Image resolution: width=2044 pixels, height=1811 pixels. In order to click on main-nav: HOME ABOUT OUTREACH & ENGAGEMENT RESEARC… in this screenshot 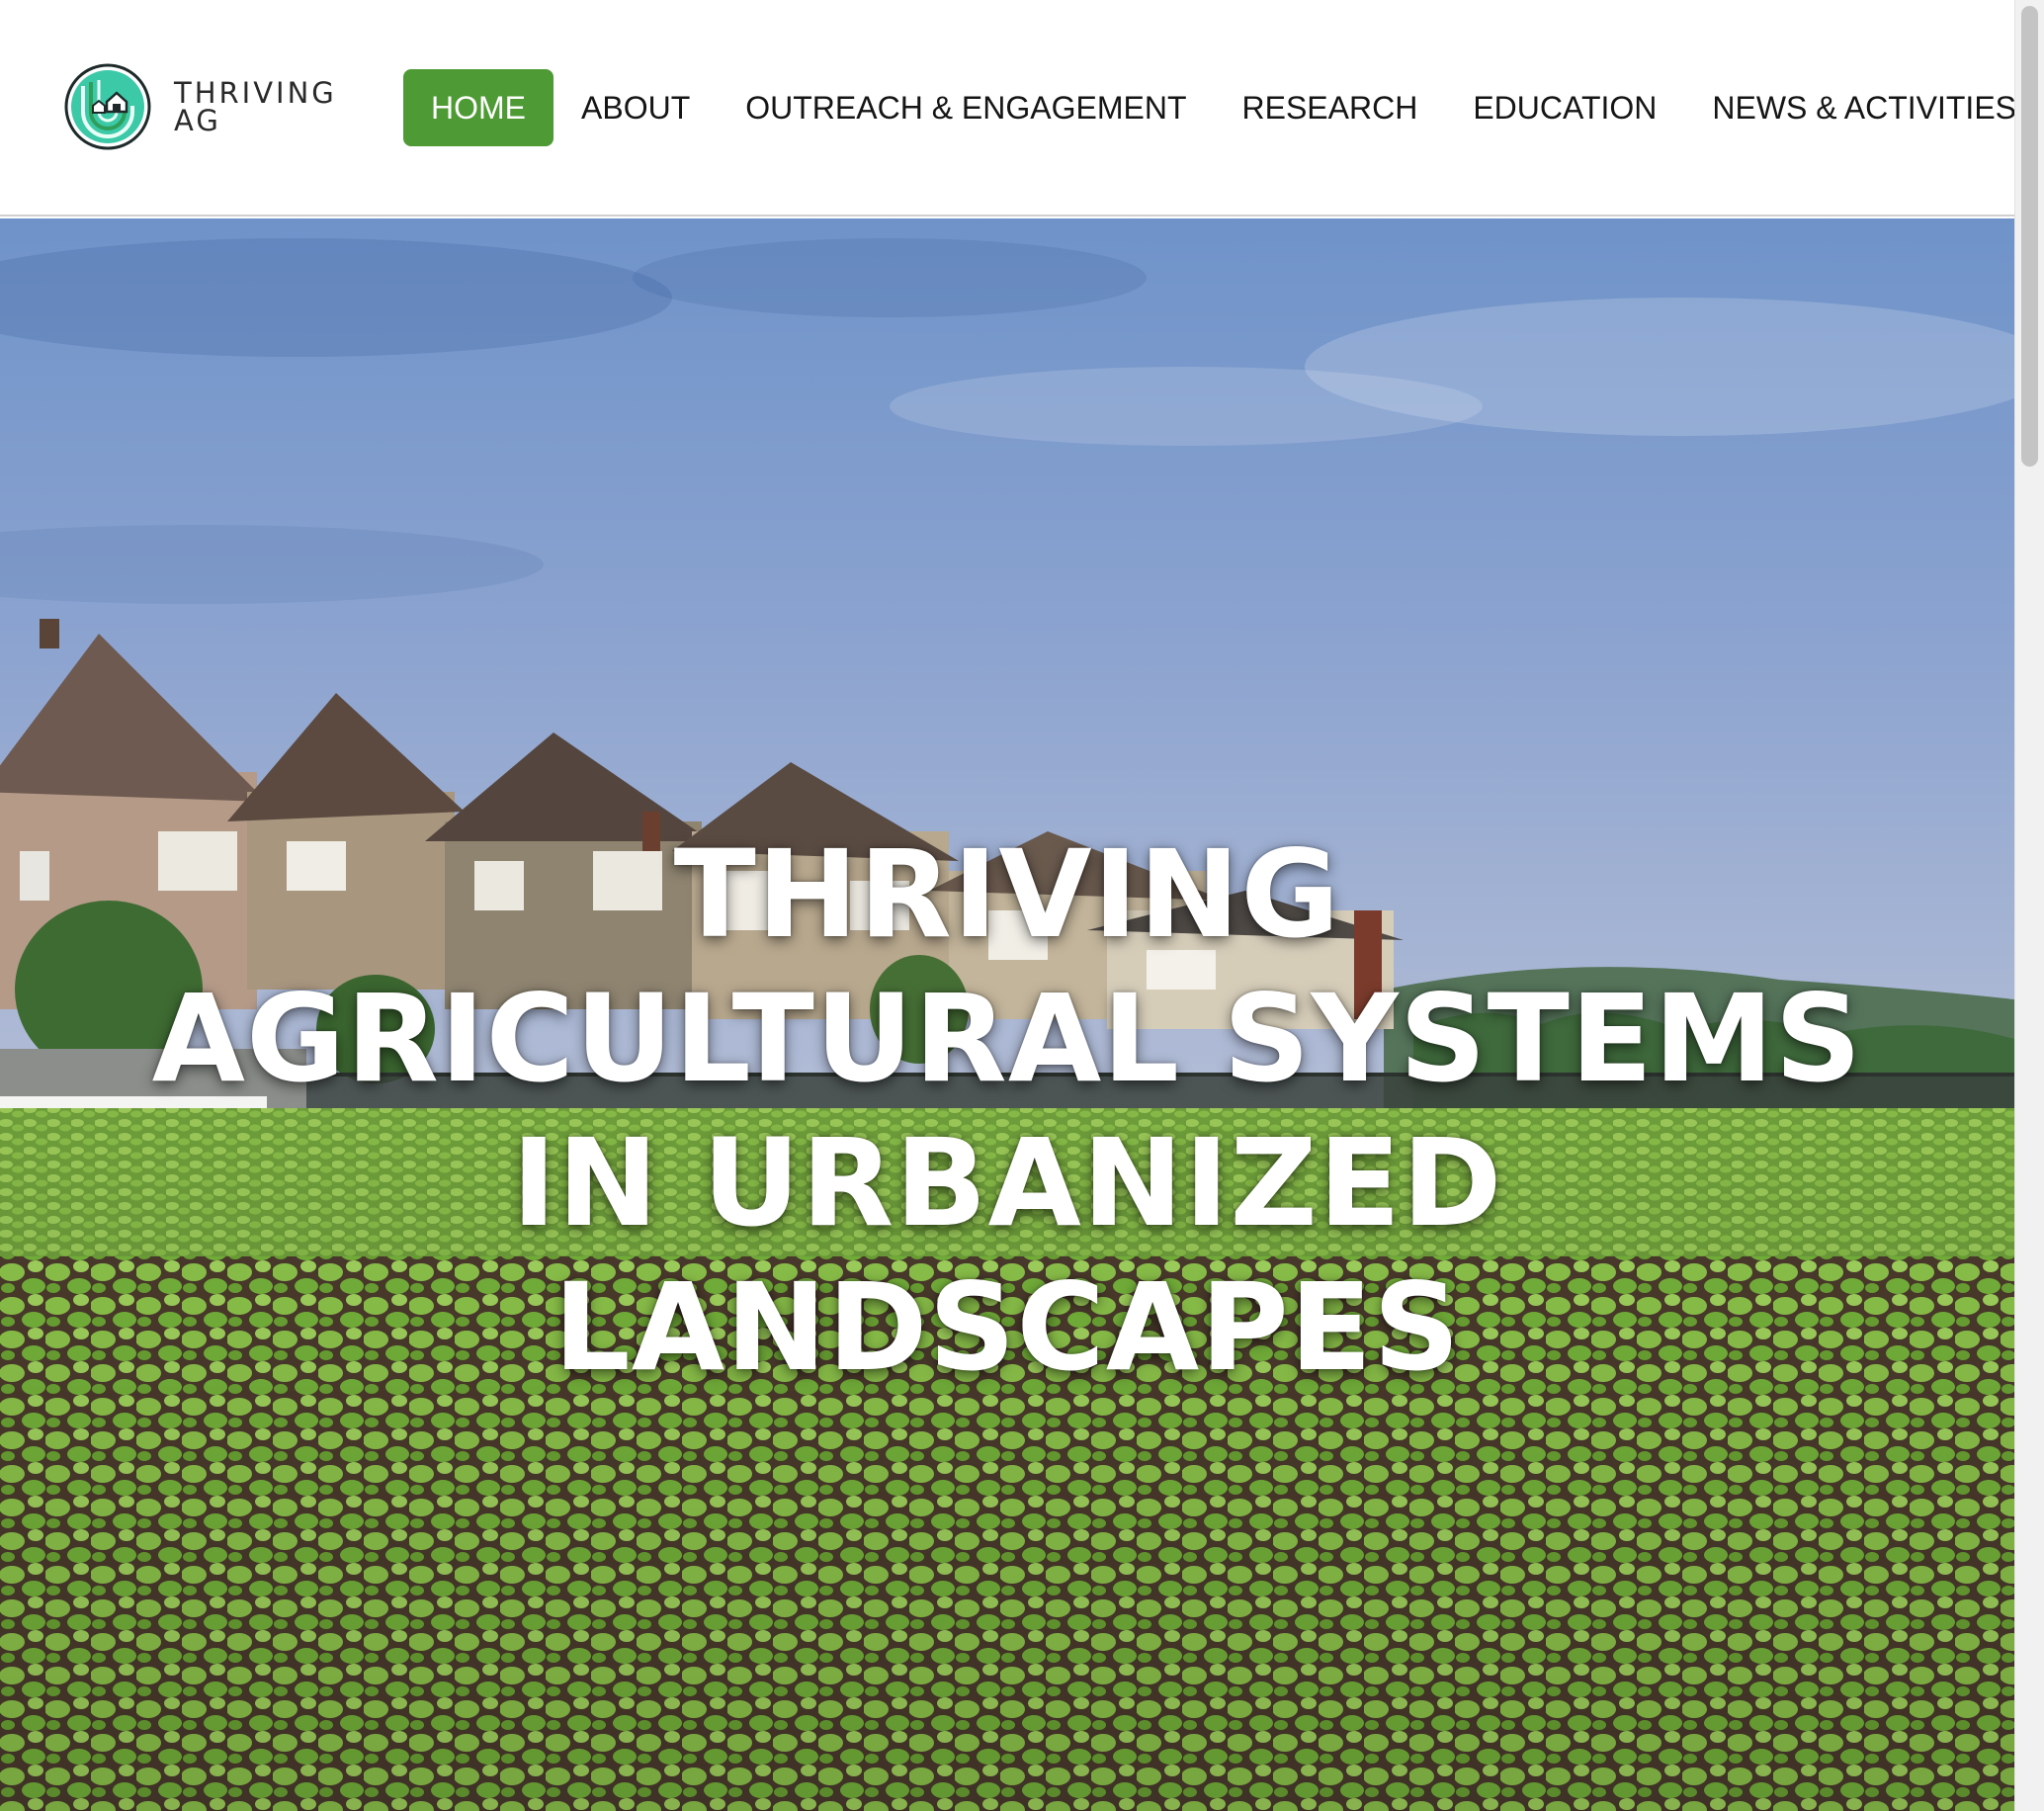, I will do `click(1223, 107)`.